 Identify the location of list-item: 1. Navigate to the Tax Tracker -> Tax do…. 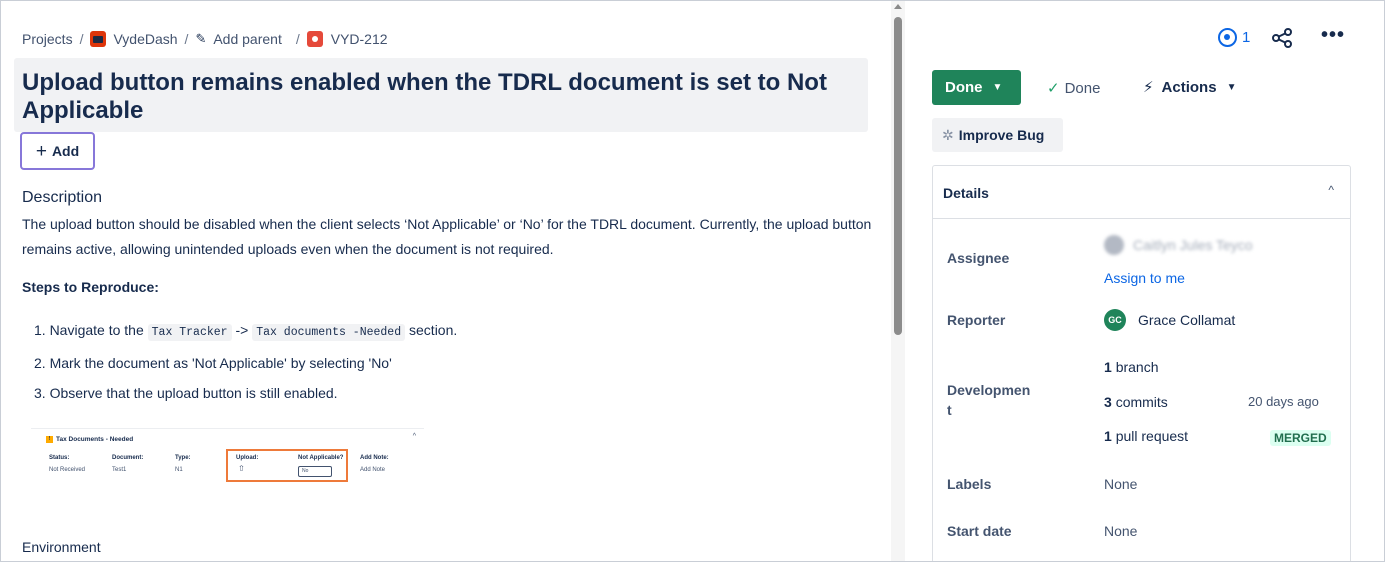
(245, 331).